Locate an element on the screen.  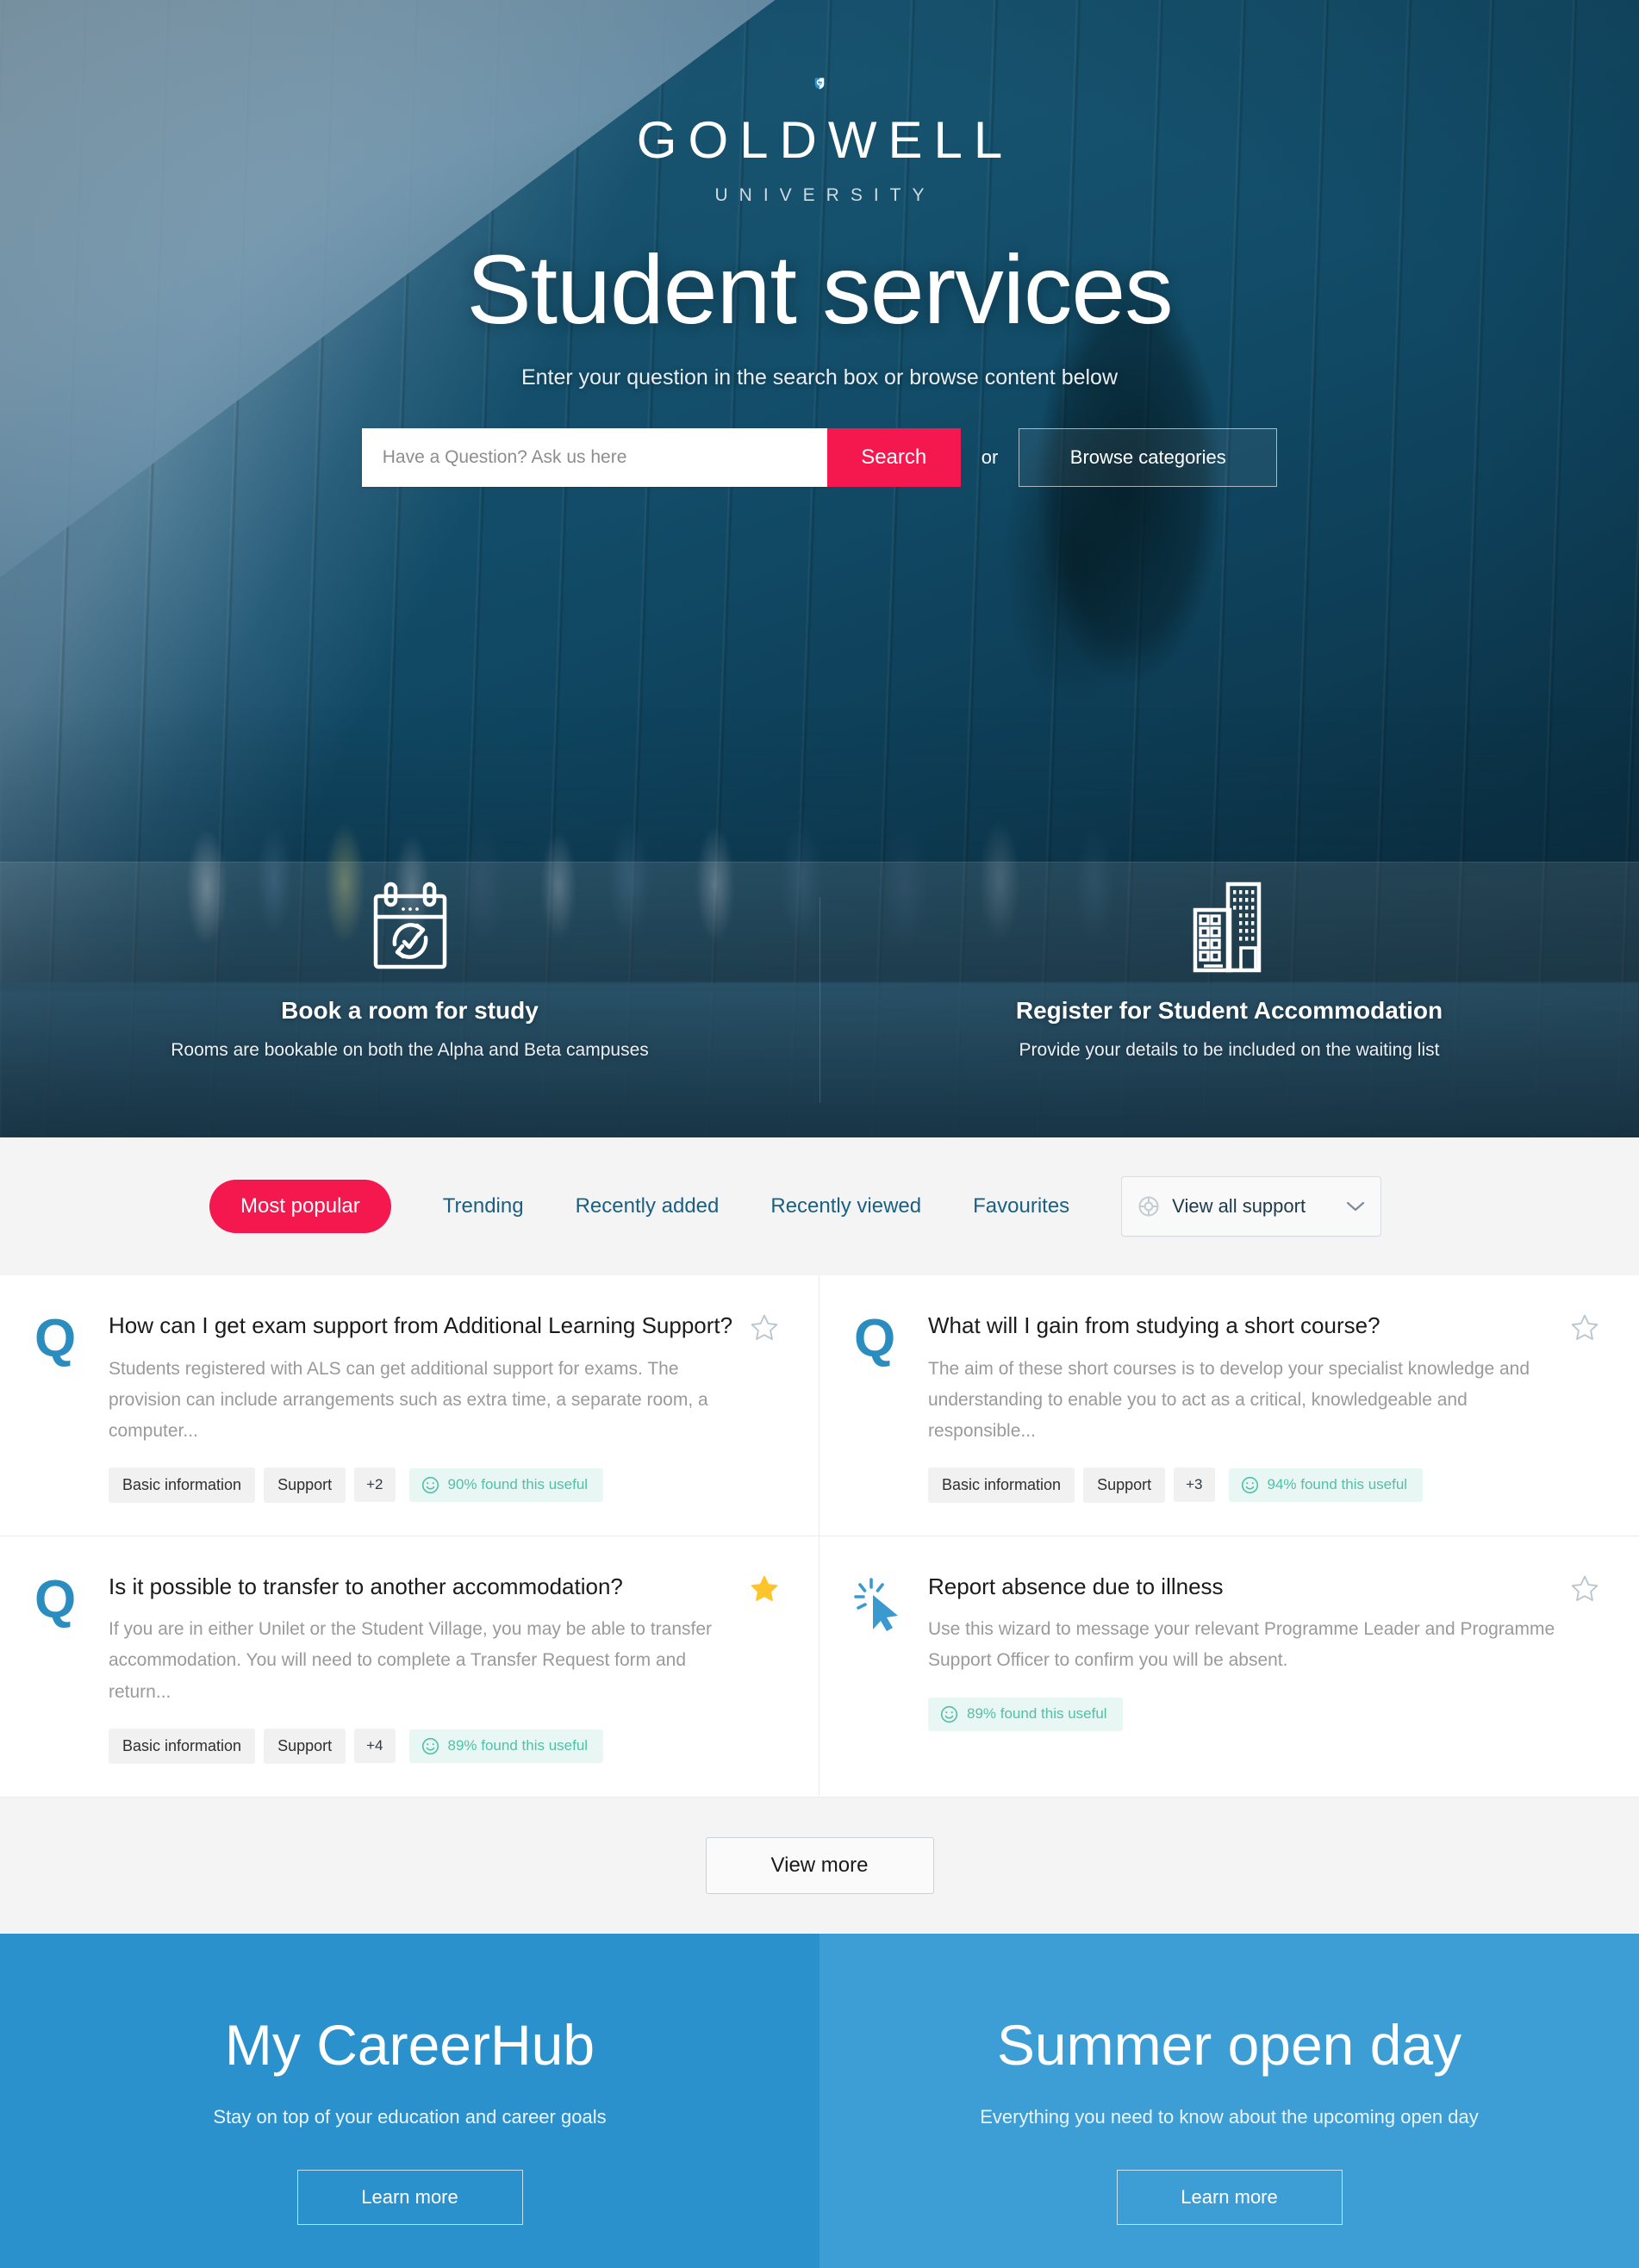
tab-trending: Trending is located at coordinates (483, 1206).